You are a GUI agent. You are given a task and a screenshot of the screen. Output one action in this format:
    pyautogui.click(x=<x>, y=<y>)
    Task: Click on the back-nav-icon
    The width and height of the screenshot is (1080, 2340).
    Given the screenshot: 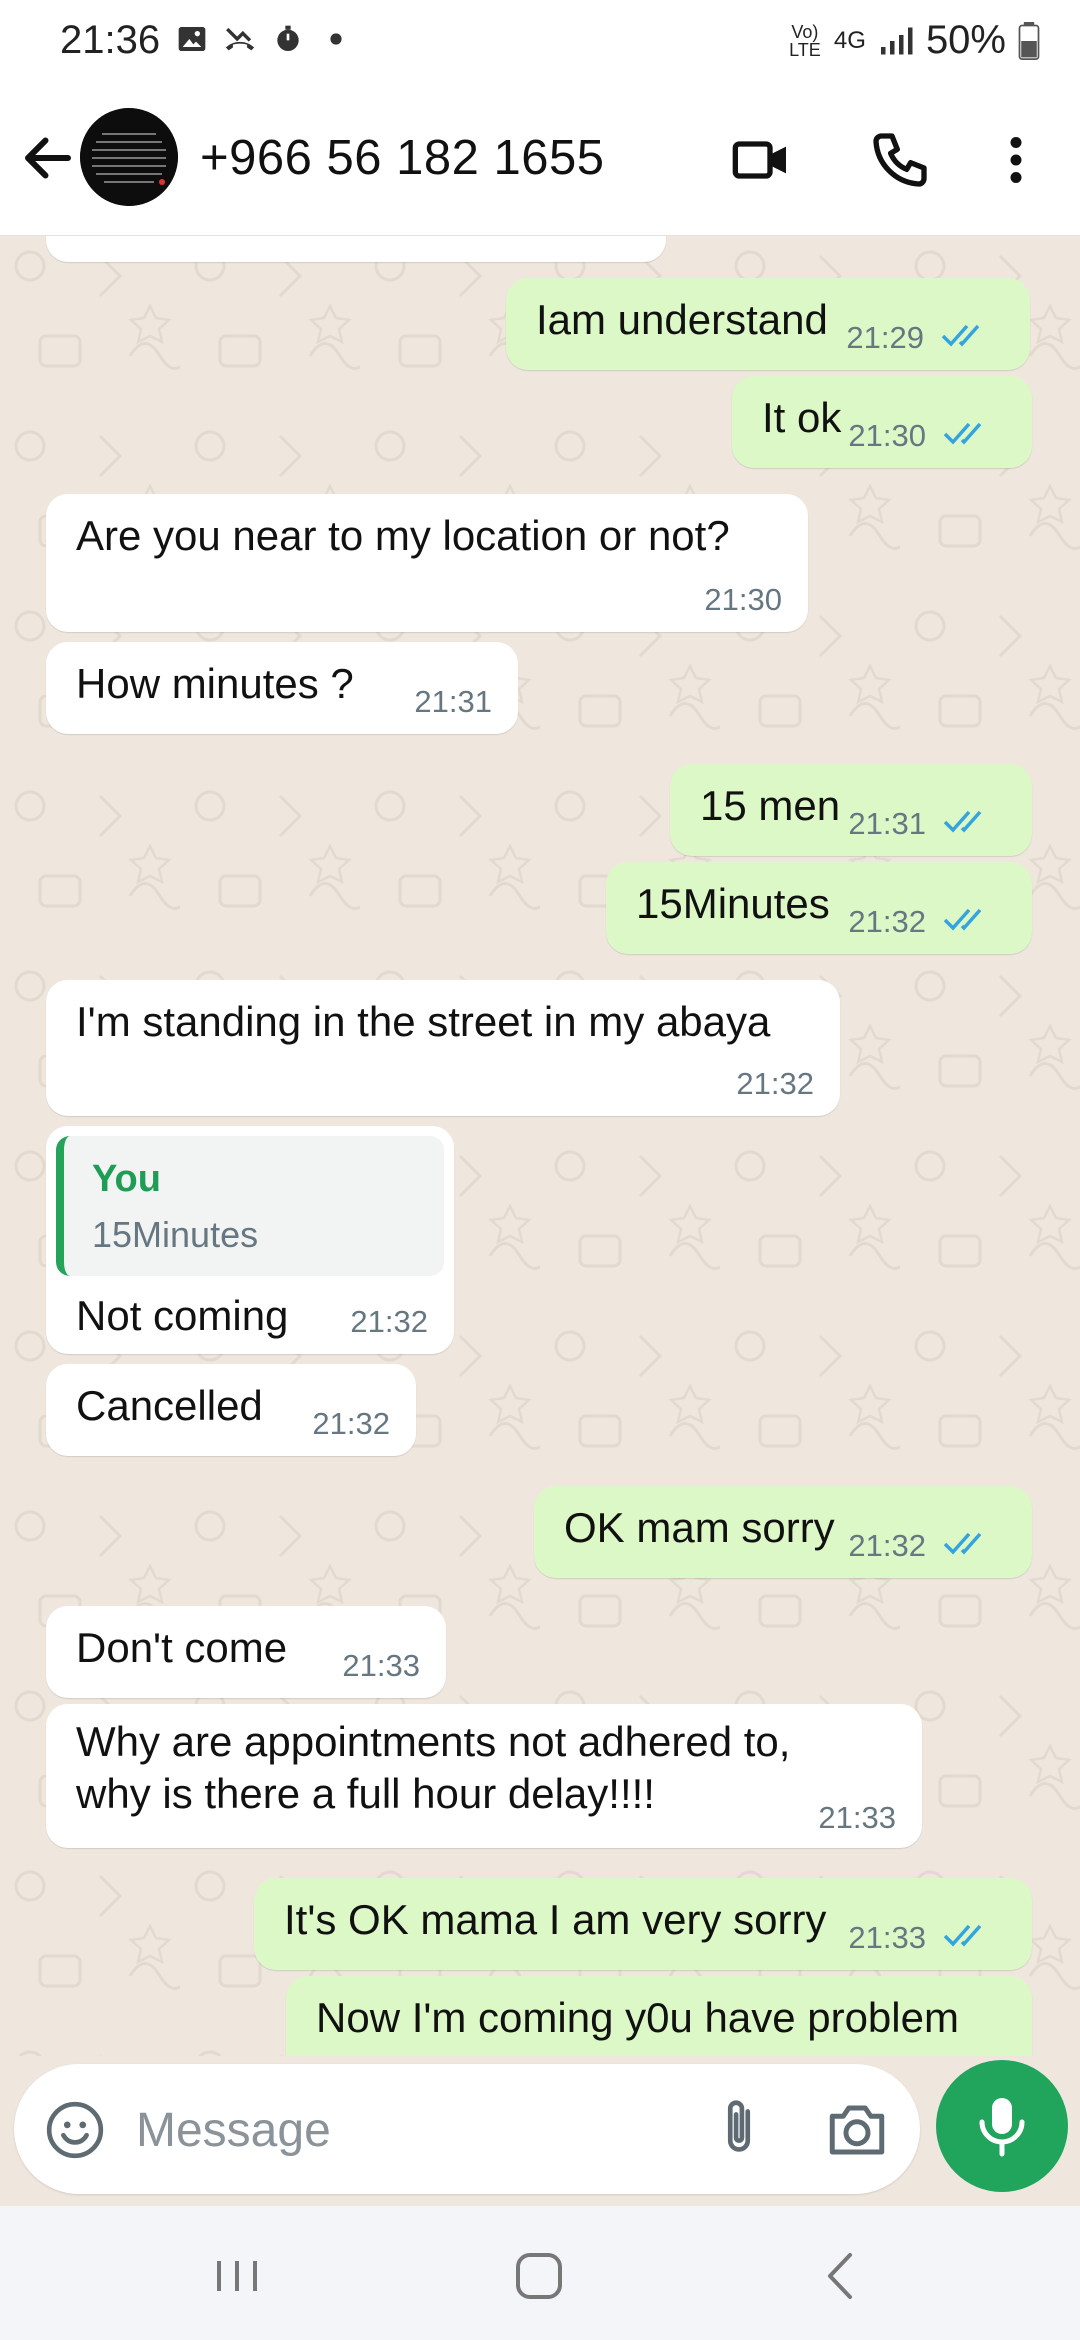 What is the action you would take?
    pyautogui.click(x=841, y=2276)
    